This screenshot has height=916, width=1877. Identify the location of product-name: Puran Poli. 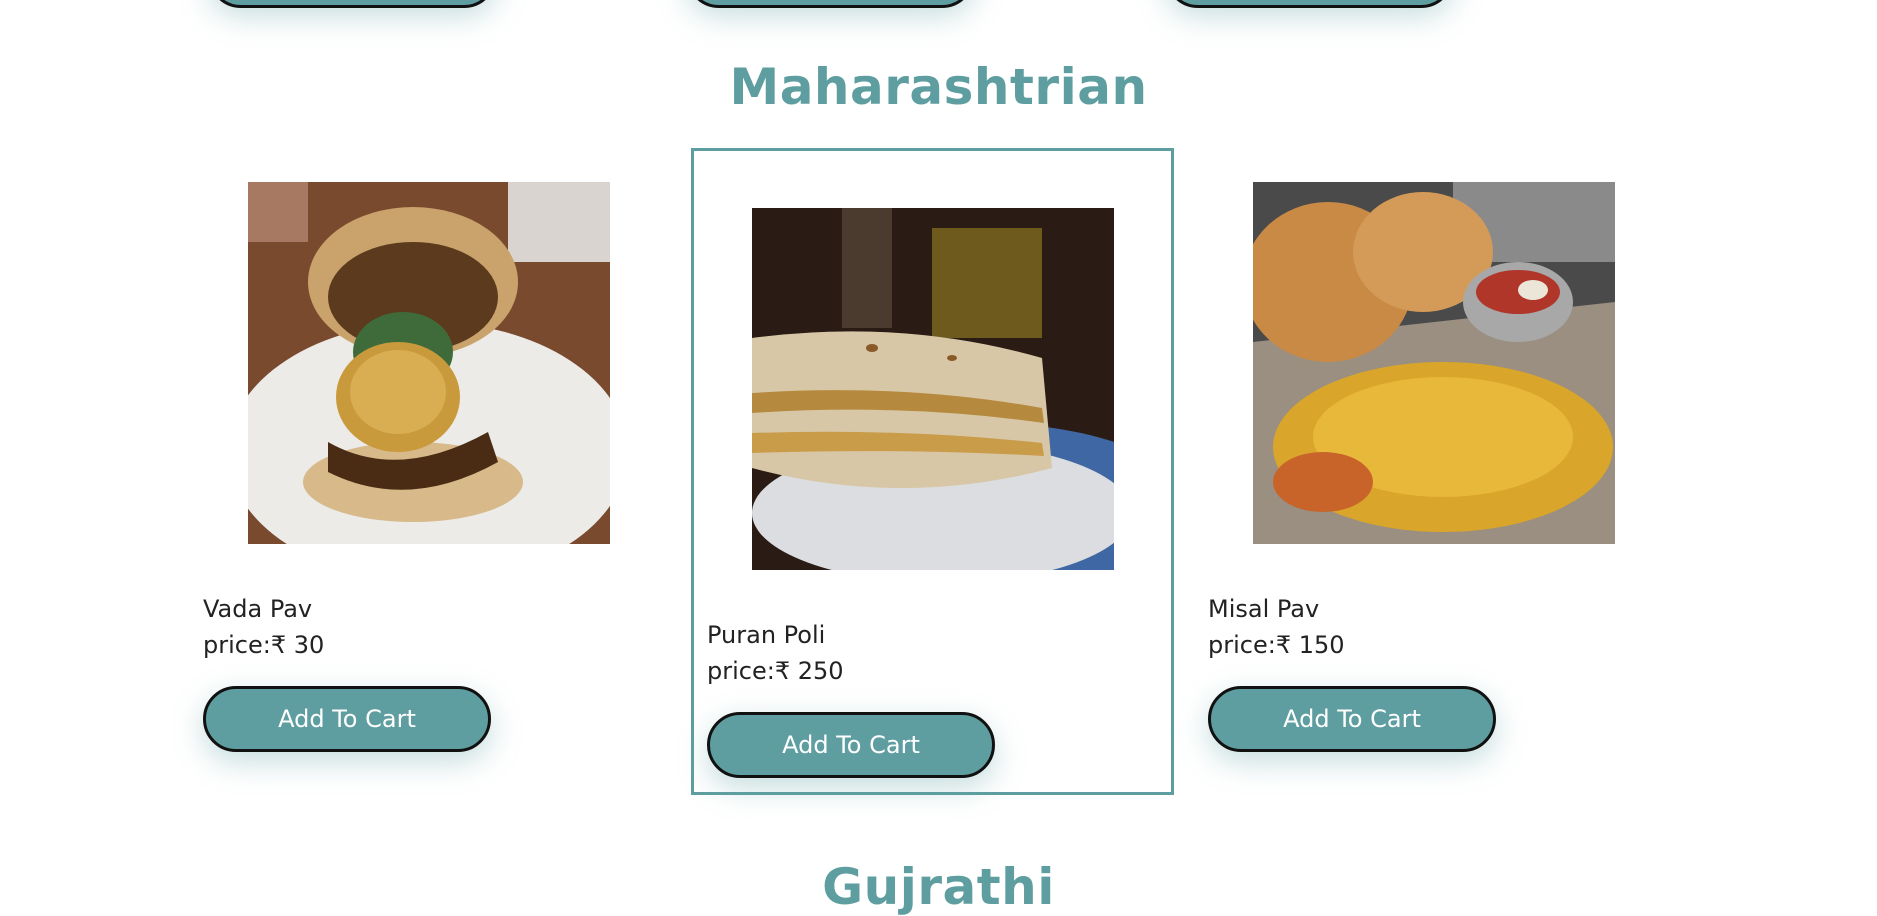
(766, 635).